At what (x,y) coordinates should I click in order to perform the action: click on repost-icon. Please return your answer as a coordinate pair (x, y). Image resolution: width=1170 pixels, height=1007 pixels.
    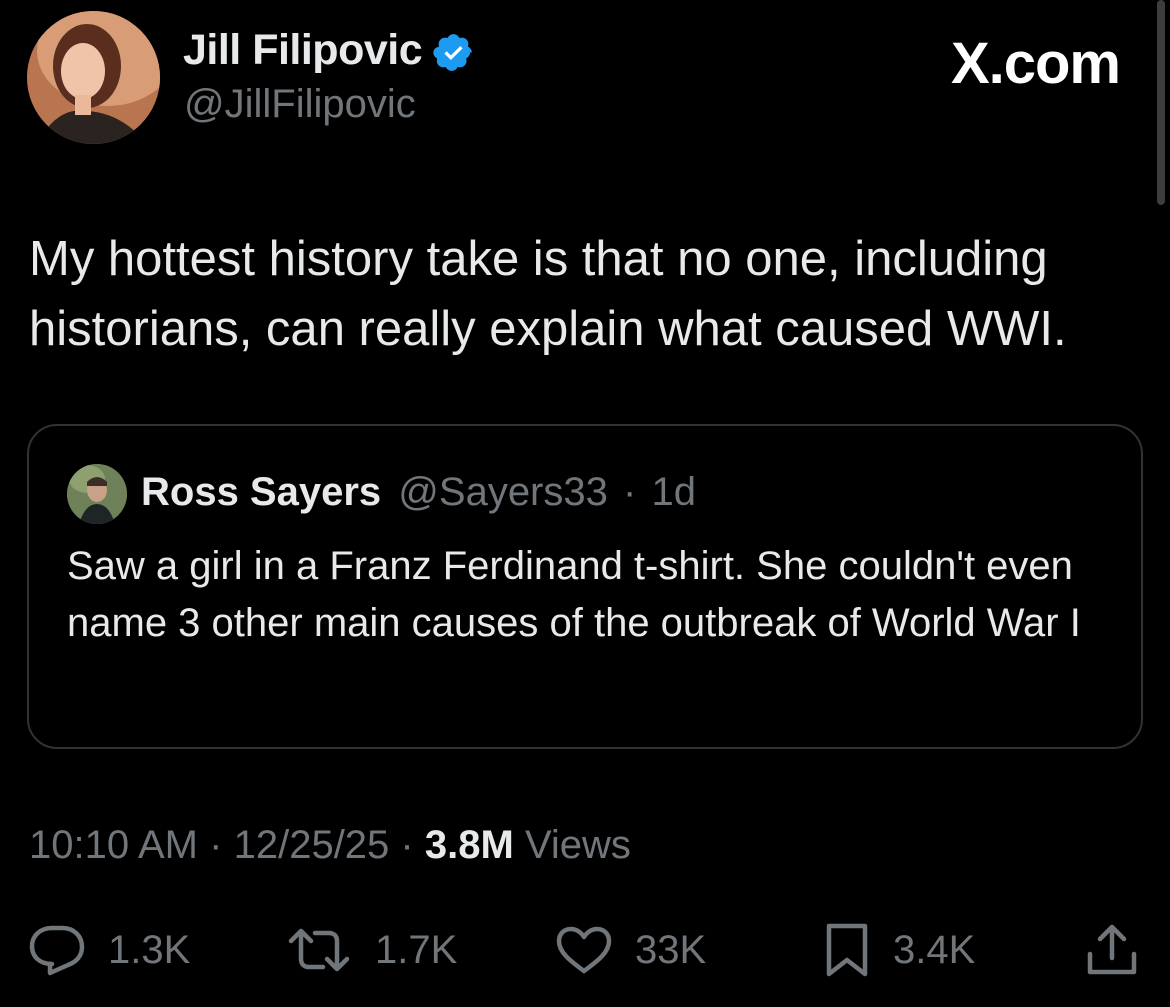
    Looking at the image, I should click on (319, 950).